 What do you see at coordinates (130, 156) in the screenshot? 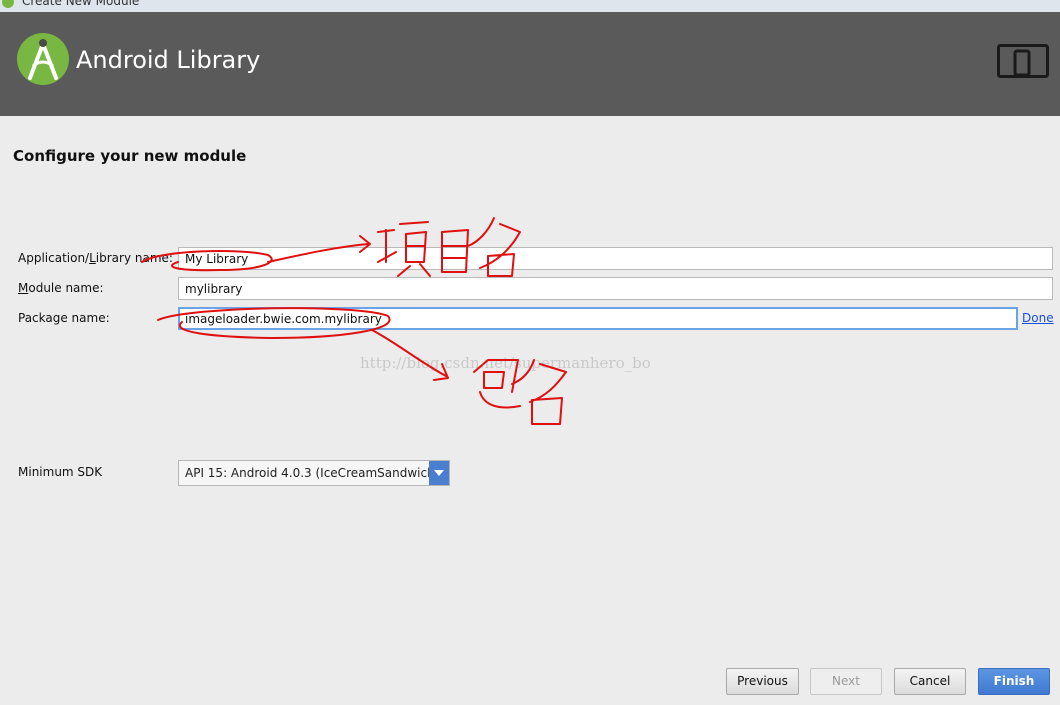
I see `page-title: Configure your new module` at bounding box center [130, 156].